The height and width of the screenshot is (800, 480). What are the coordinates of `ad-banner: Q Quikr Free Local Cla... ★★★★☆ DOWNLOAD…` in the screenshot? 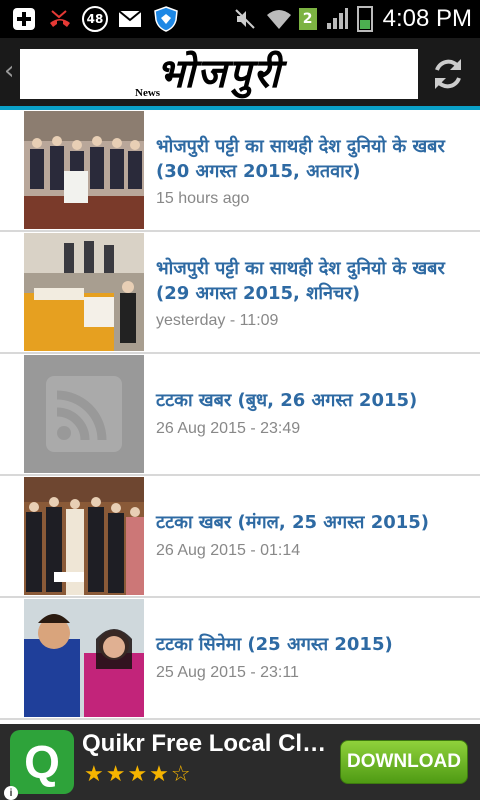 It's located at (240, 762).